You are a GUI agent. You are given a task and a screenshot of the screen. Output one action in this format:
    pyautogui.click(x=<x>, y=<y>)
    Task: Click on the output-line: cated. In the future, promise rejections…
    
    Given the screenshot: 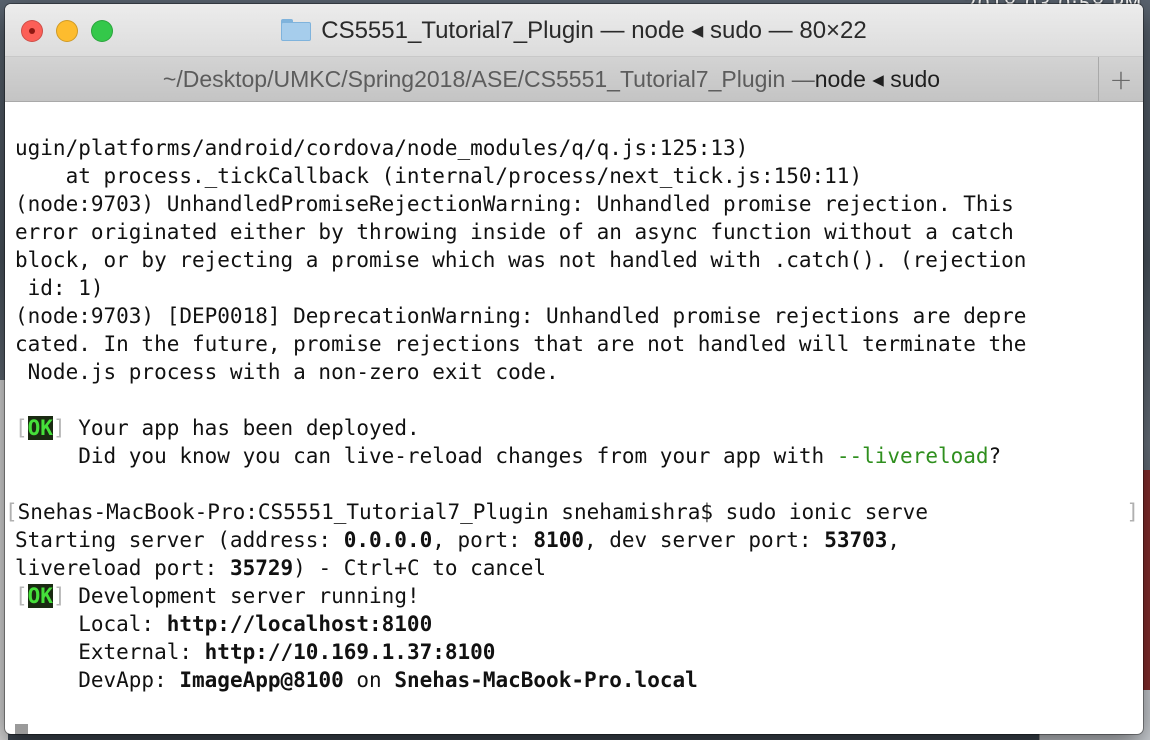 What is the action you would take?
    pyautogui.click(x=521, y=344)
    